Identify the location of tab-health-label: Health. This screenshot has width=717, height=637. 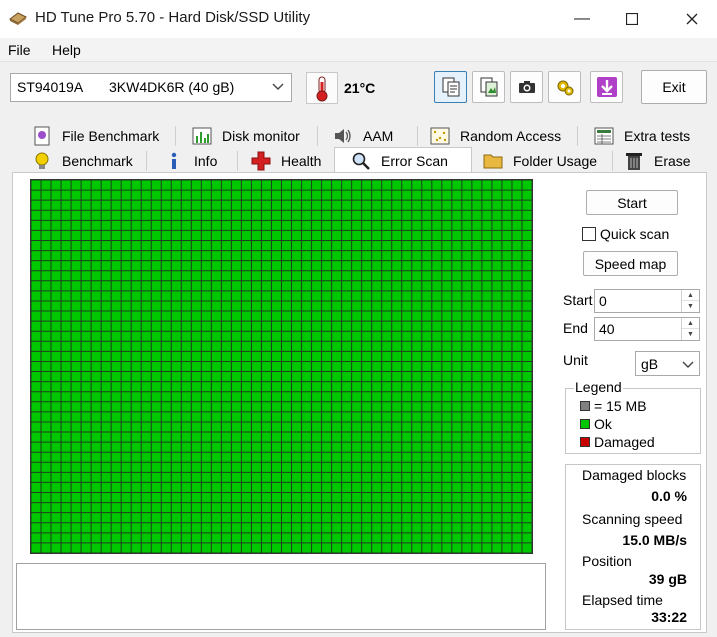
(301, 161).